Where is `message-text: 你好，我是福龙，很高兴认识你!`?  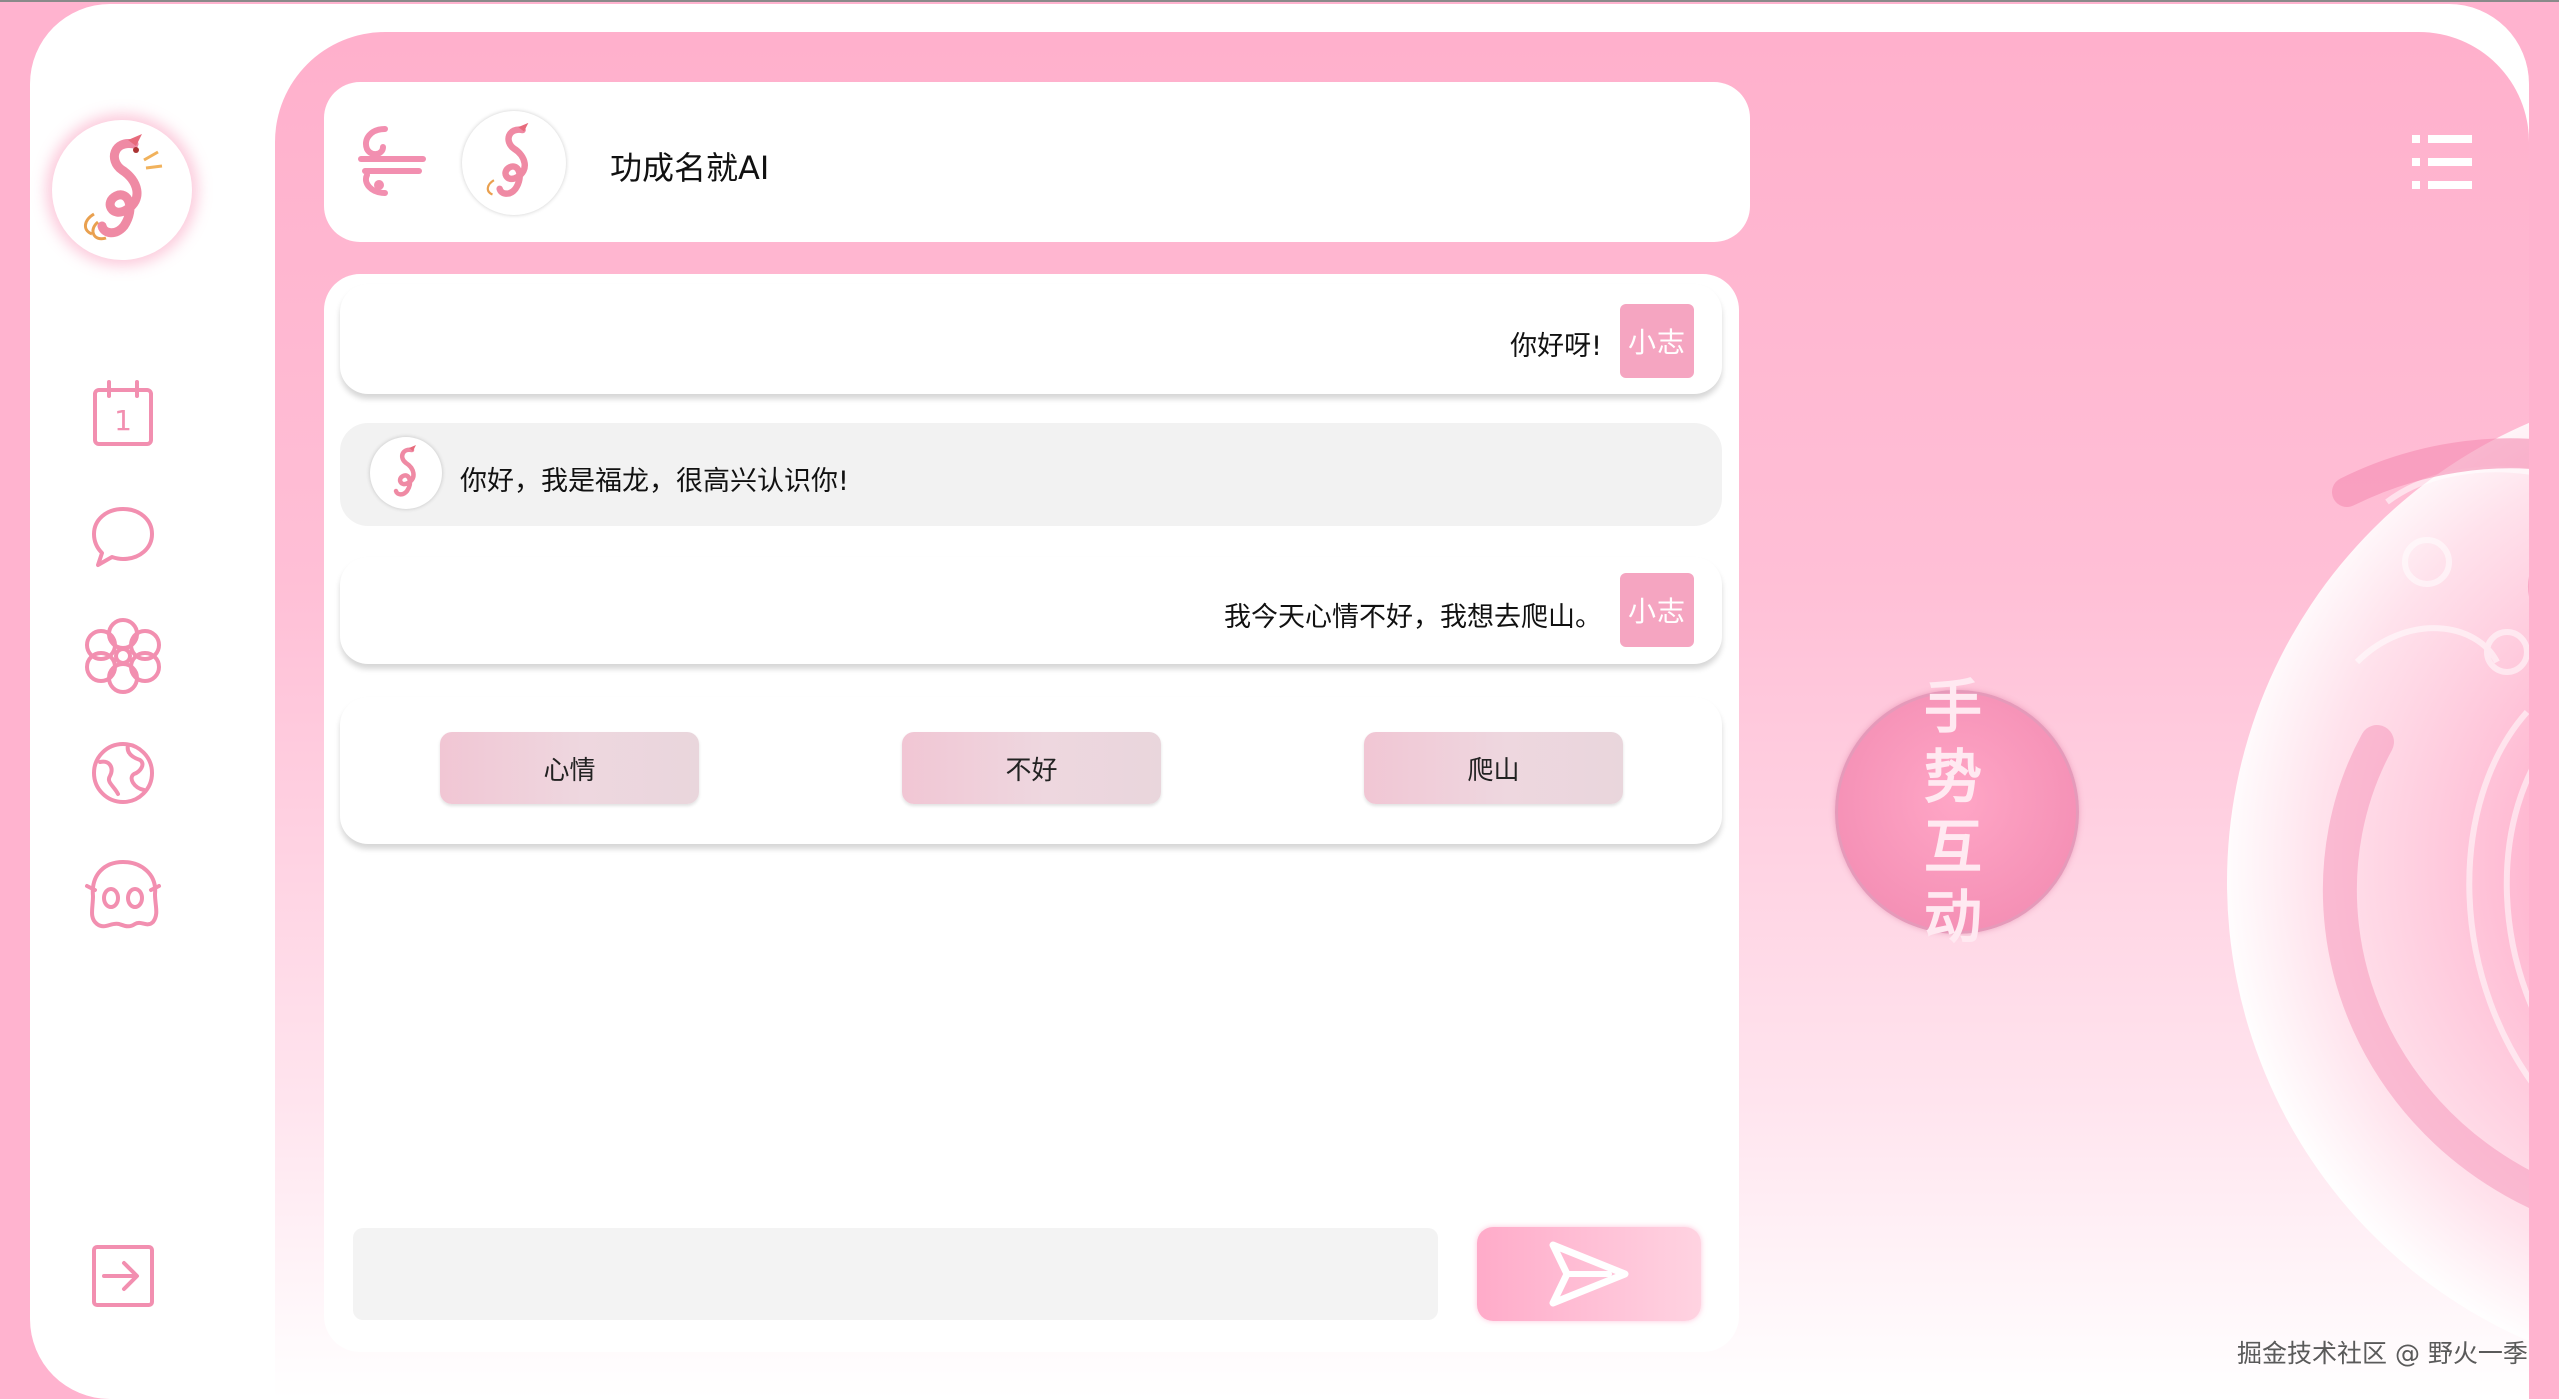
message-text: 你好，我是福龙，很高兴认识你! is located at coordinates (654, 481).